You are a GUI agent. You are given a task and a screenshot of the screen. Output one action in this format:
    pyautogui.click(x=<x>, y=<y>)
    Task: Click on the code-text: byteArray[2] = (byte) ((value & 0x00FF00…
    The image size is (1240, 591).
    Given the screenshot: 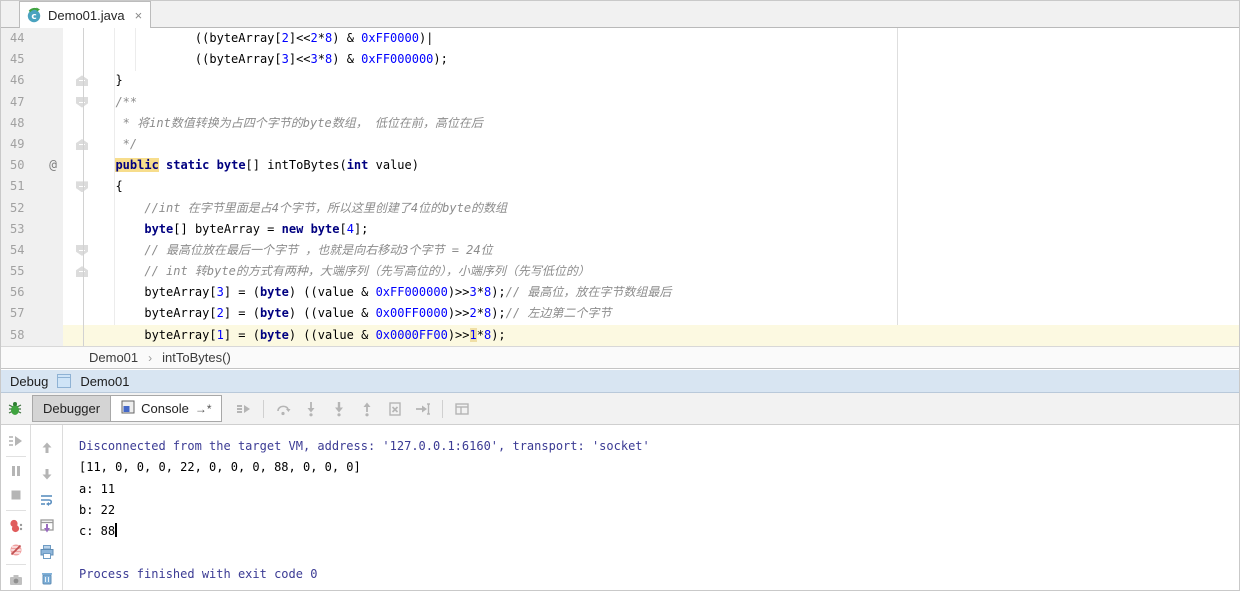 What is the action you would take?
    pyautogui.click(x=356, y=313)
    